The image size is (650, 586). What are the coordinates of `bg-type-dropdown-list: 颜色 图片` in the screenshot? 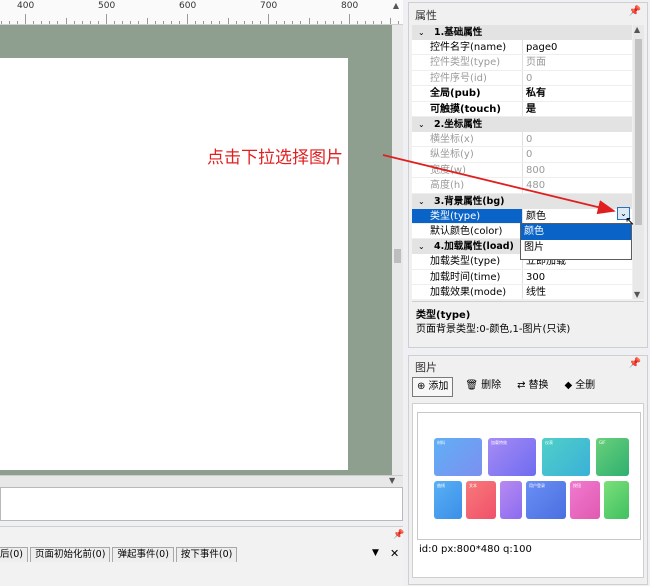 It's located at (576, 241).